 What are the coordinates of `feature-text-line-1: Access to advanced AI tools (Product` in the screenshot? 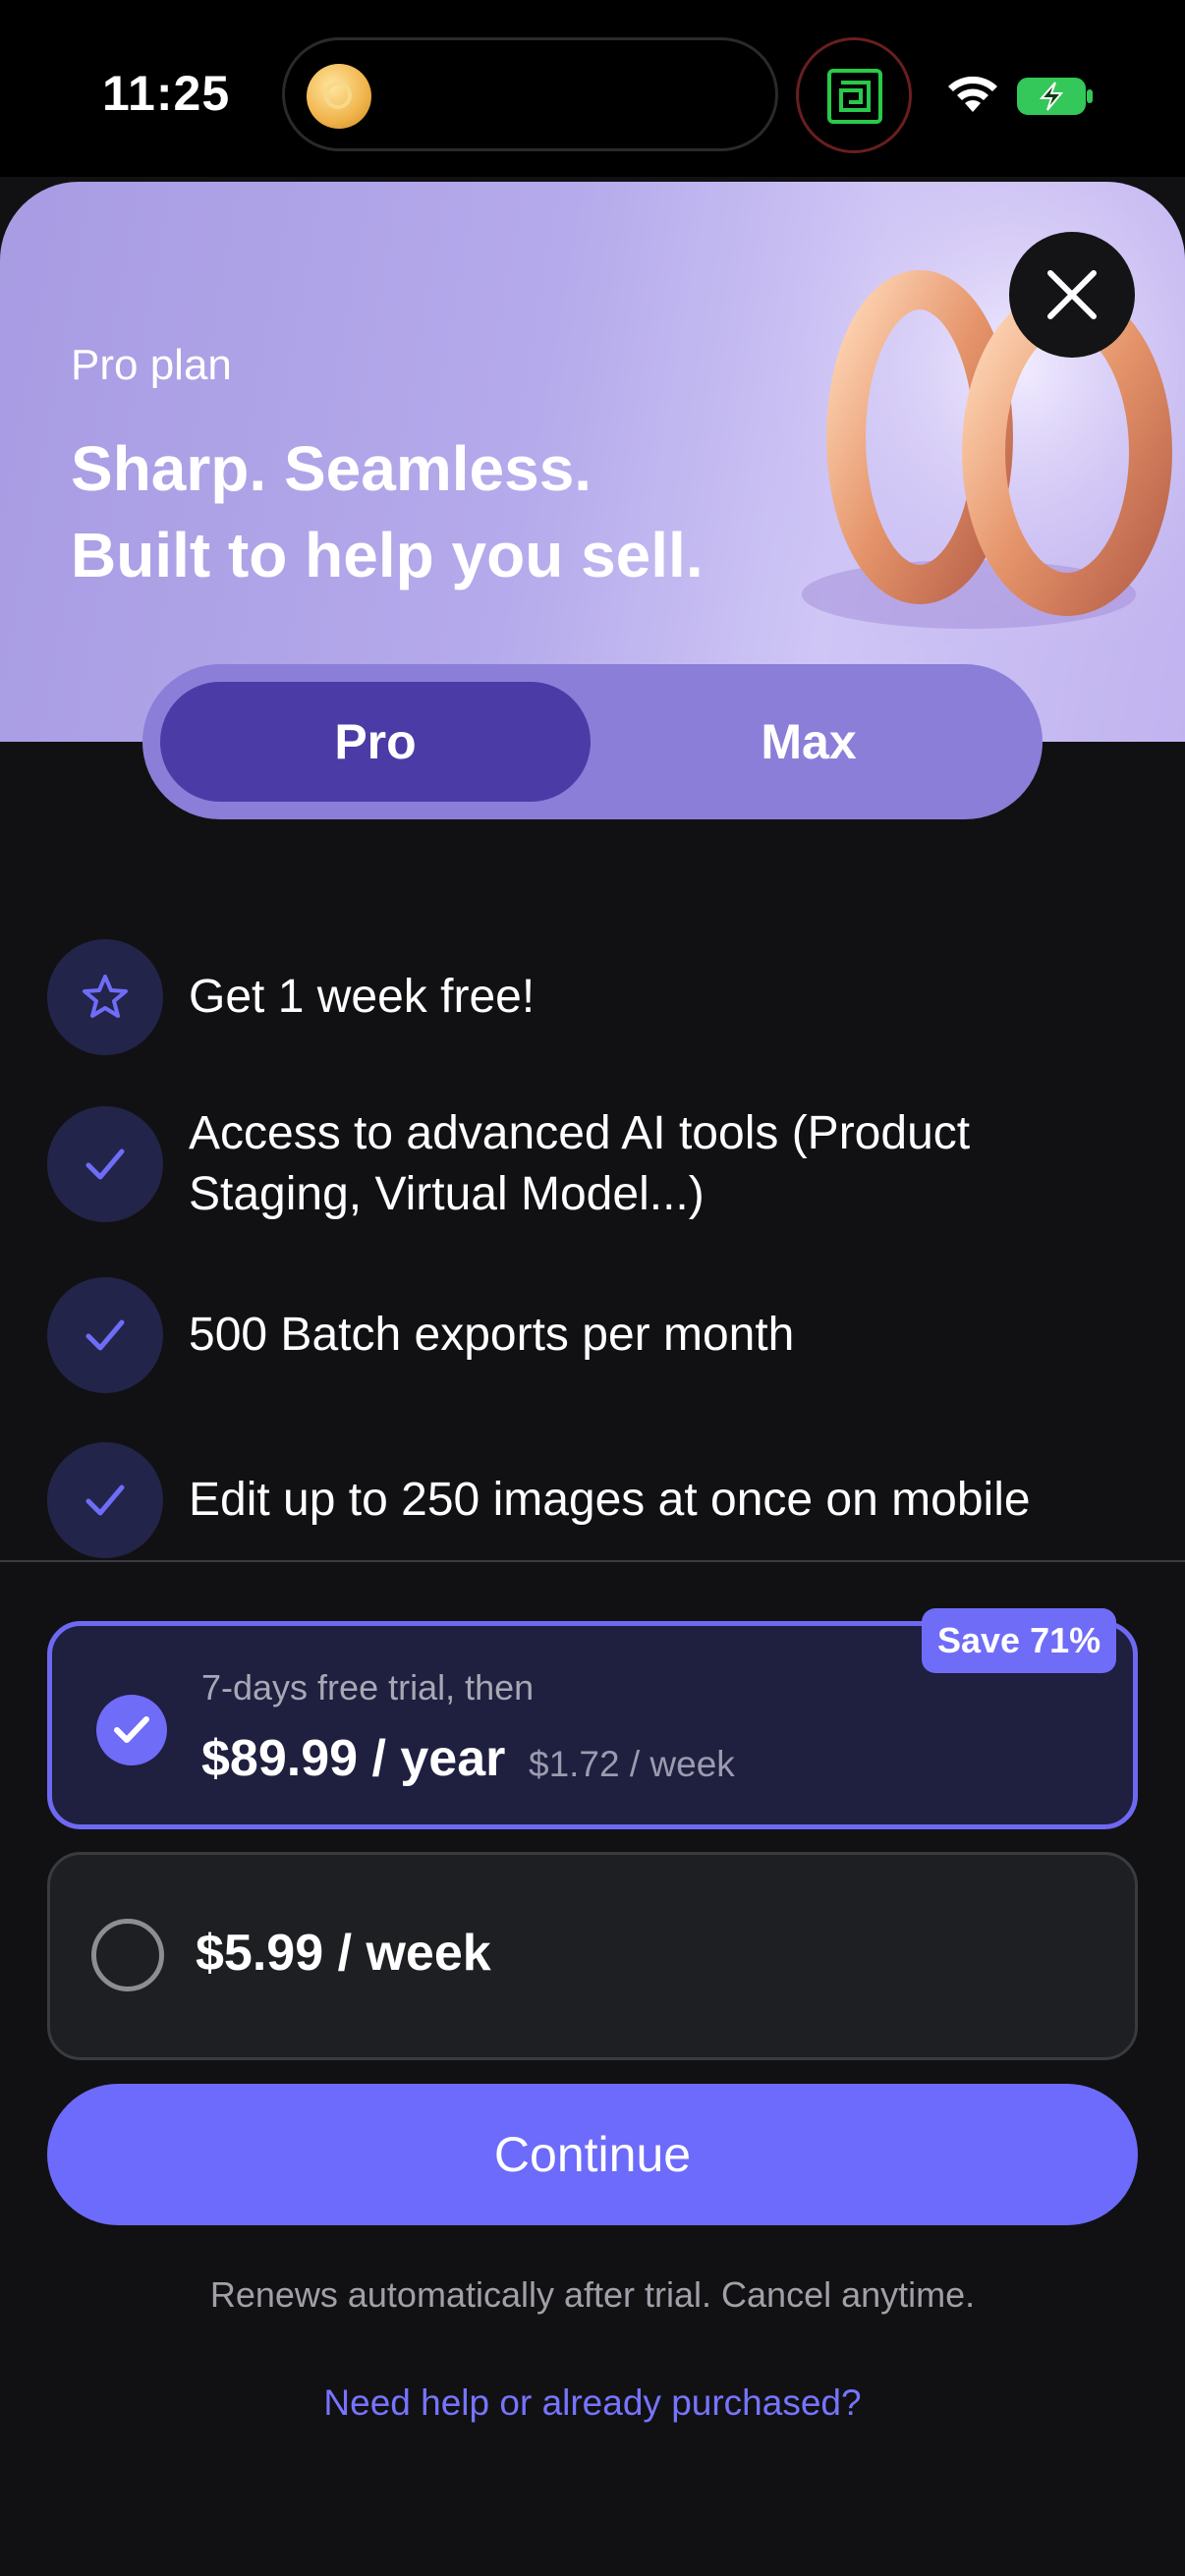 It's located at (580, 1133).